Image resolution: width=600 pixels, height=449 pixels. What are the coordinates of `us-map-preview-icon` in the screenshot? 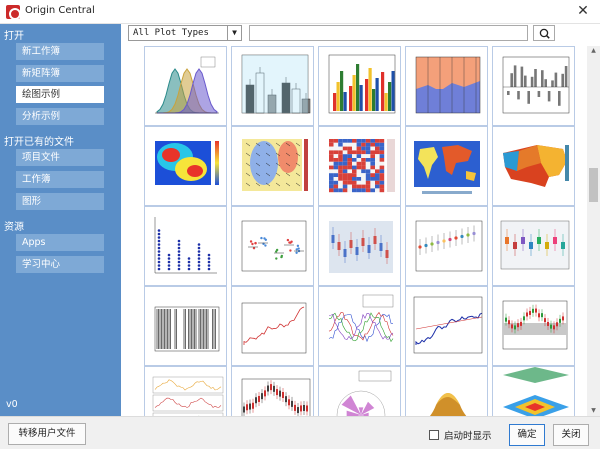 It's located at (536, 166).